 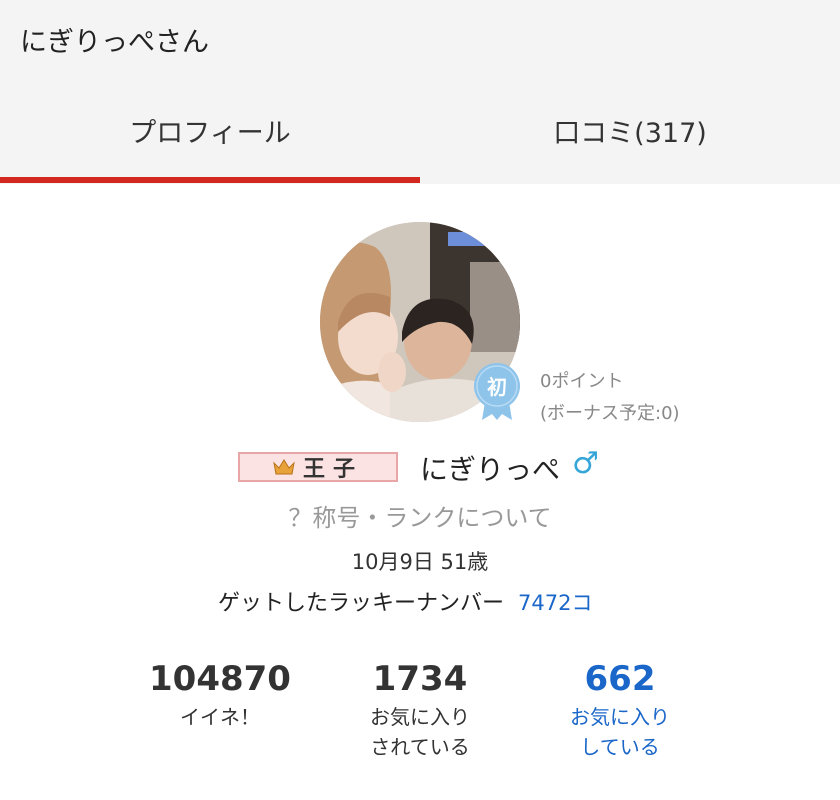 I want to click on username: にぎりっぺ, so click(x=490, y=469).